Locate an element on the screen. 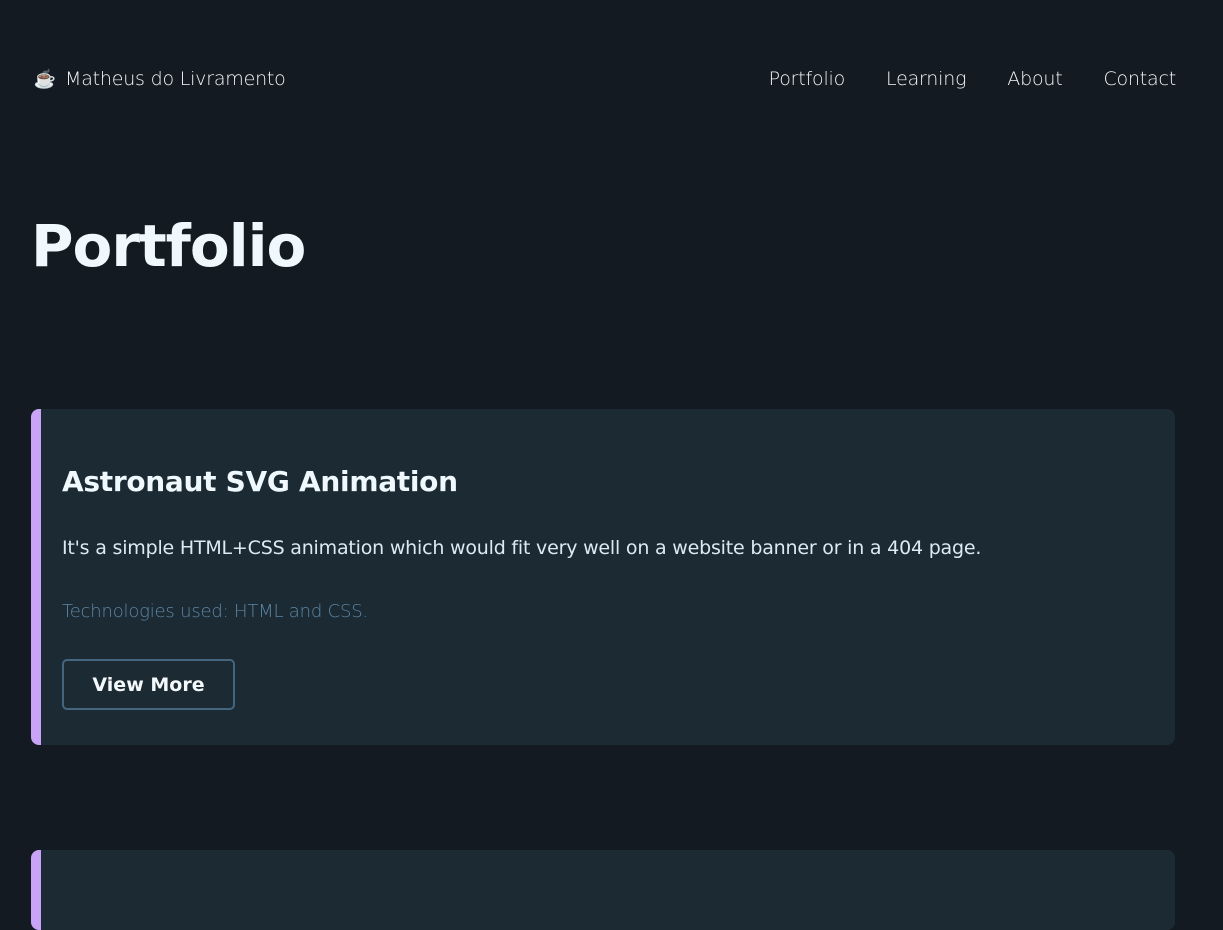 This screenshot has height=930, width=1223. nav-link-portfolio: Portfolio is located at coordinates (807, 79).